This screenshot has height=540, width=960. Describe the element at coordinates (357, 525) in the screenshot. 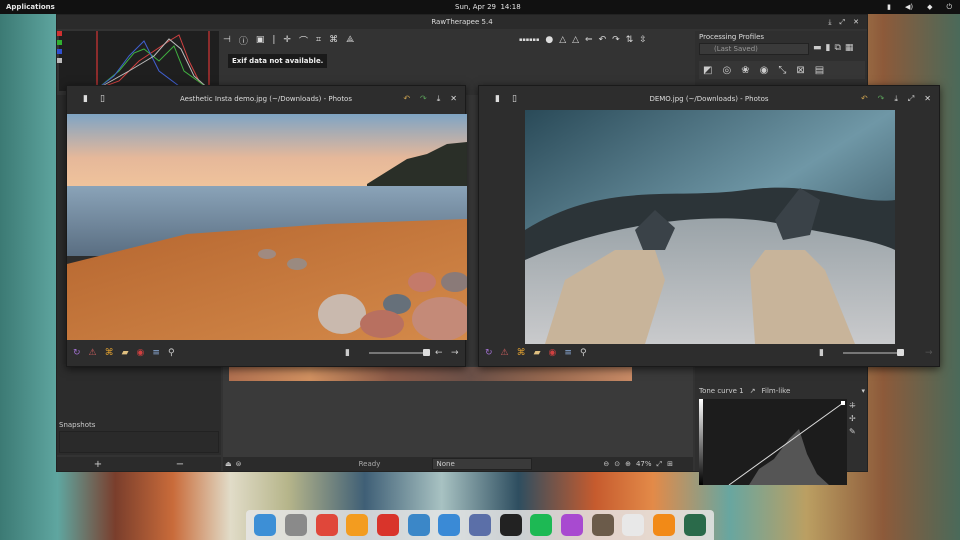

I see `music-icon` at that location.